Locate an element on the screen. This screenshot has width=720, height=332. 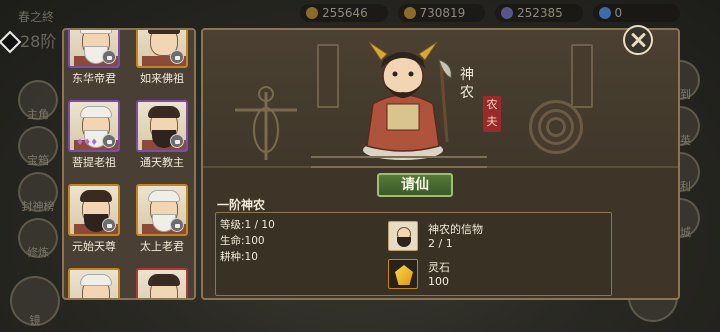
requirement-count: 2 / 1 is located at coordinates (440, 243).